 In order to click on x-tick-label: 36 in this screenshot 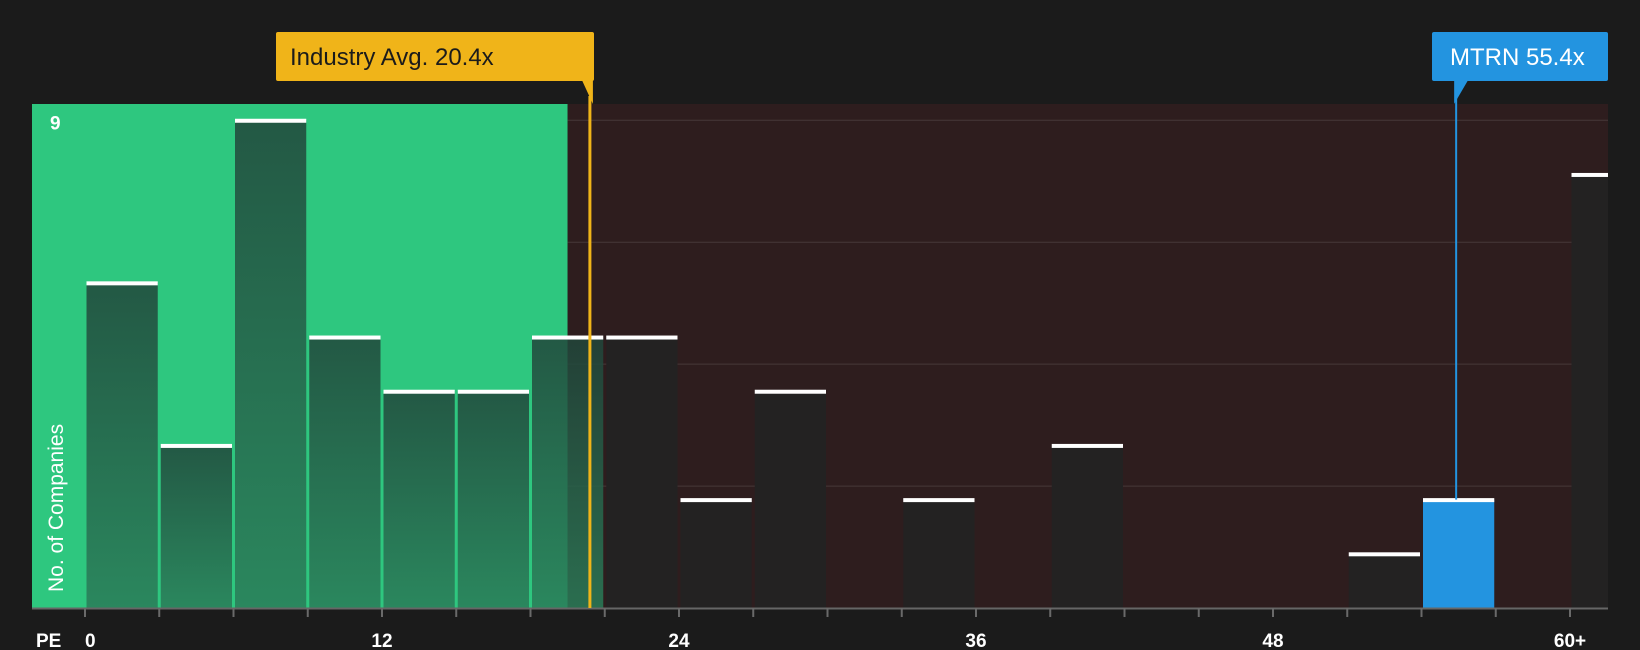, I will do `click(975, 640)`.